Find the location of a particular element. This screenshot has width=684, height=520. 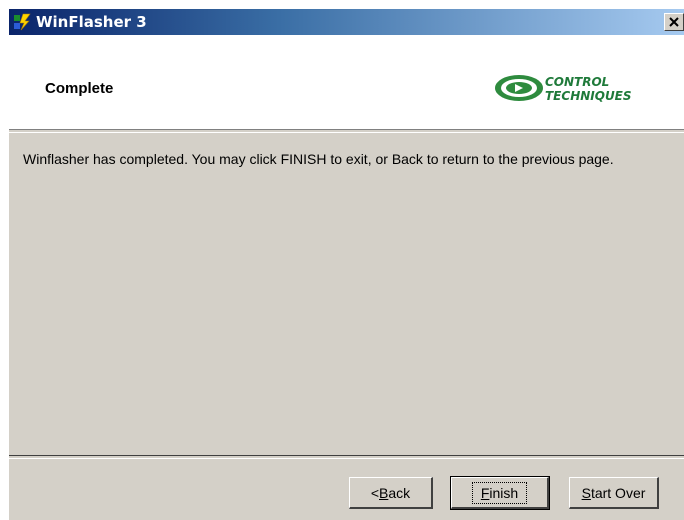

header-divider is located at coordinates (346, 131).